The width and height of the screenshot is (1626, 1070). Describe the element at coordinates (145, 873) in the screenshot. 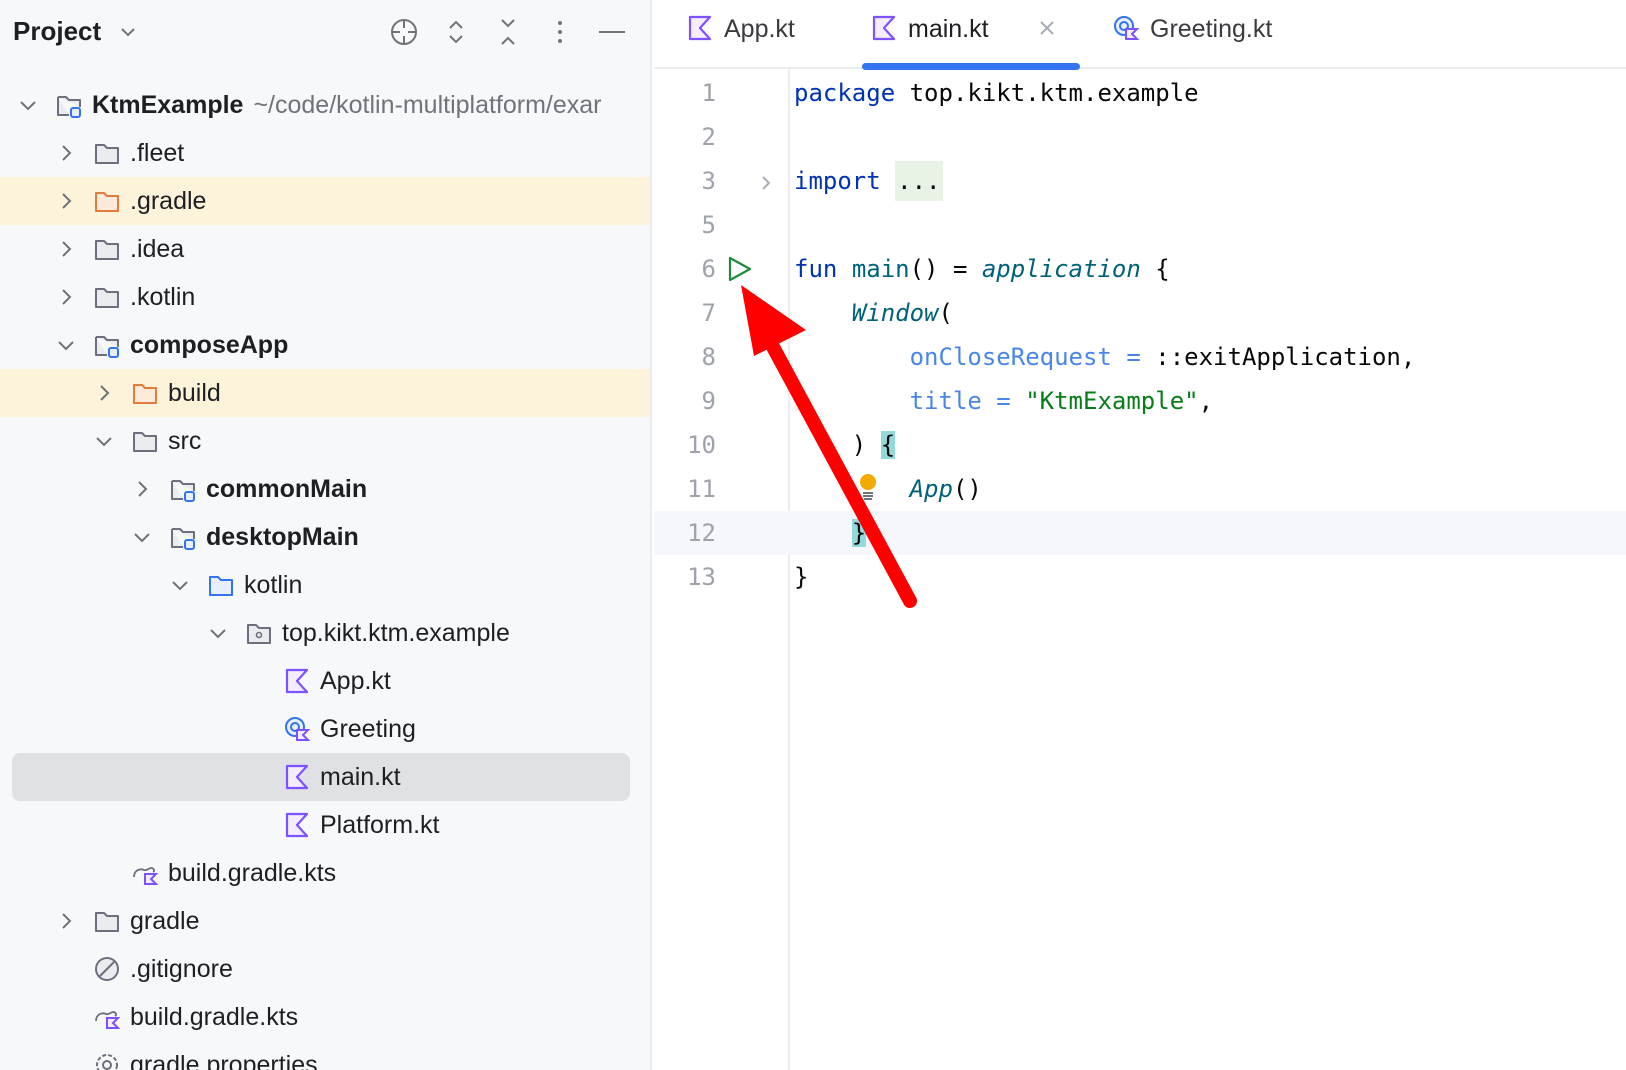

I see `gradle-icon` at that location.